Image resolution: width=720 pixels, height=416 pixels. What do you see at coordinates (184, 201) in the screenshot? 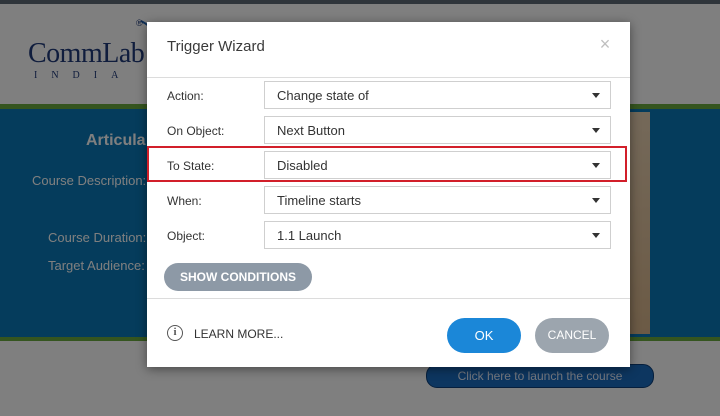
I see `when-label: When:` at bounding box center [184, 201].